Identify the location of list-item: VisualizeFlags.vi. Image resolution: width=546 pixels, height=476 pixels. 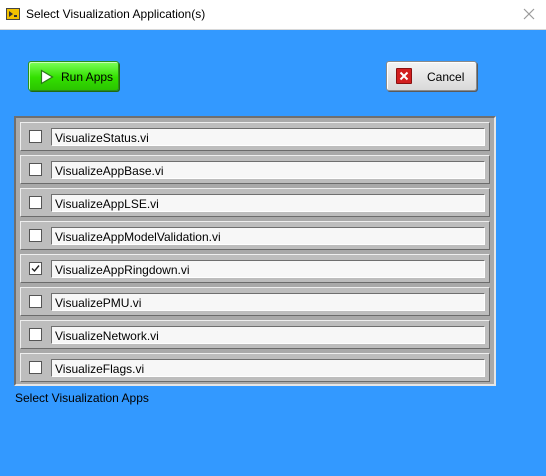
(255, 367).